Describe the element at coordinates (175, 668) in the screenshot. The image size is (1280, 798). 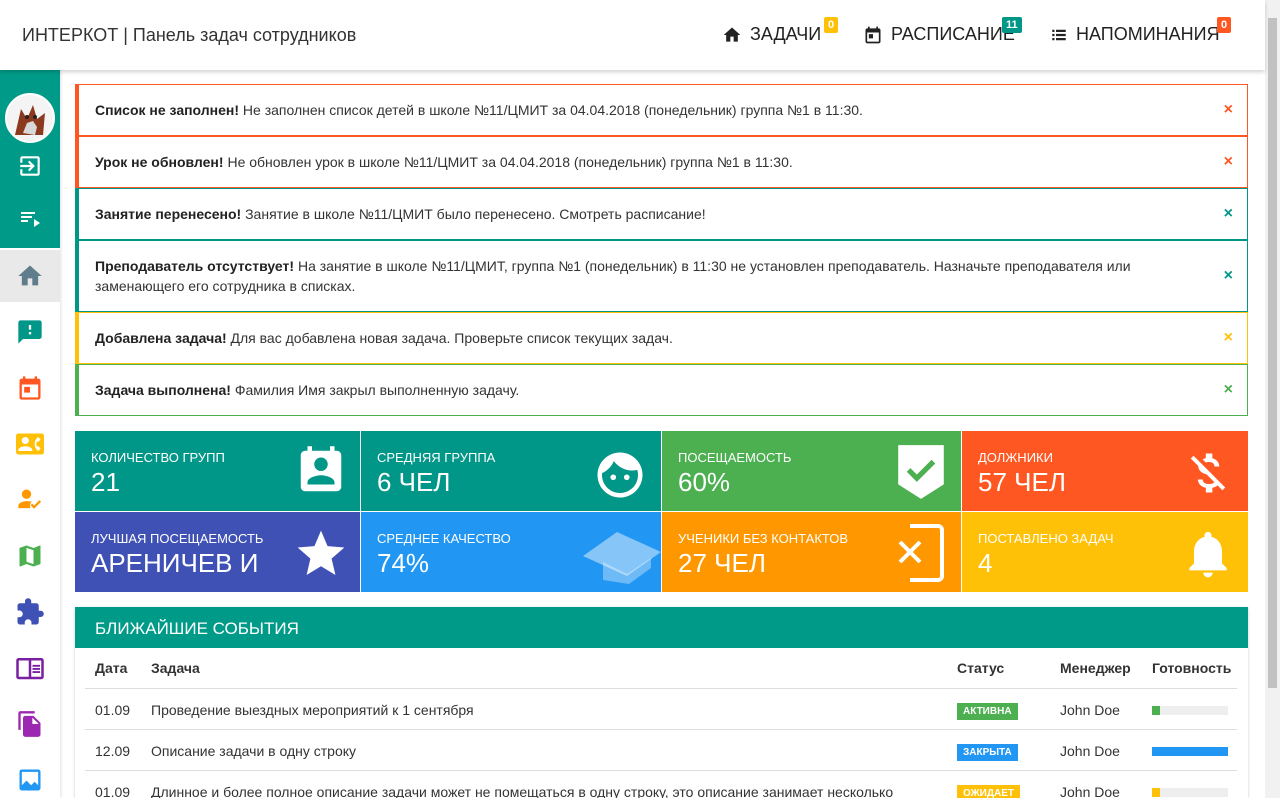
I see `column-header-task: Задача` at that location.